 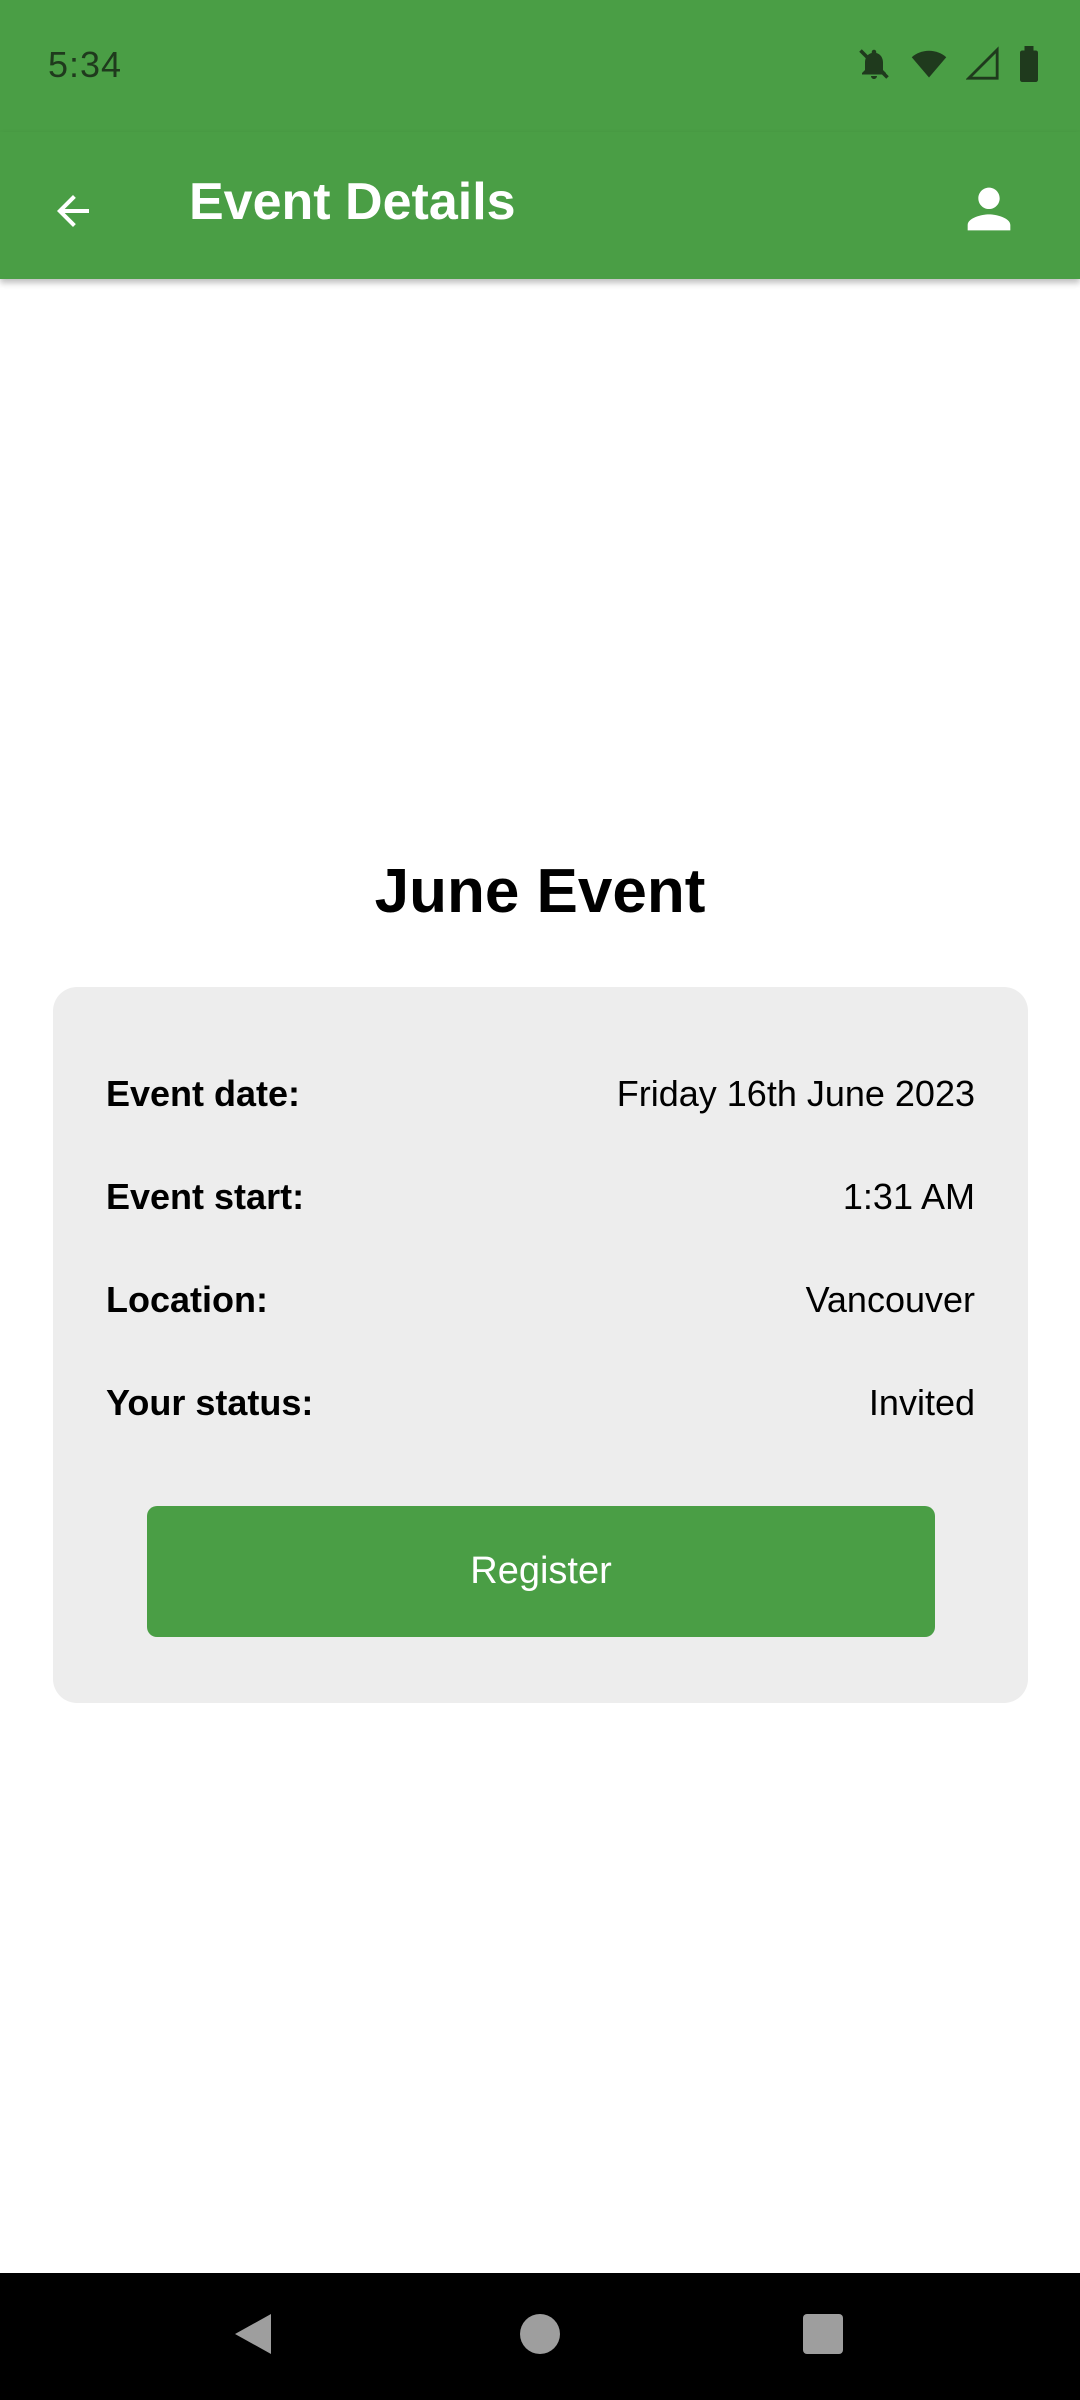 I want to click on status-icons, so click(x=948, y=64).